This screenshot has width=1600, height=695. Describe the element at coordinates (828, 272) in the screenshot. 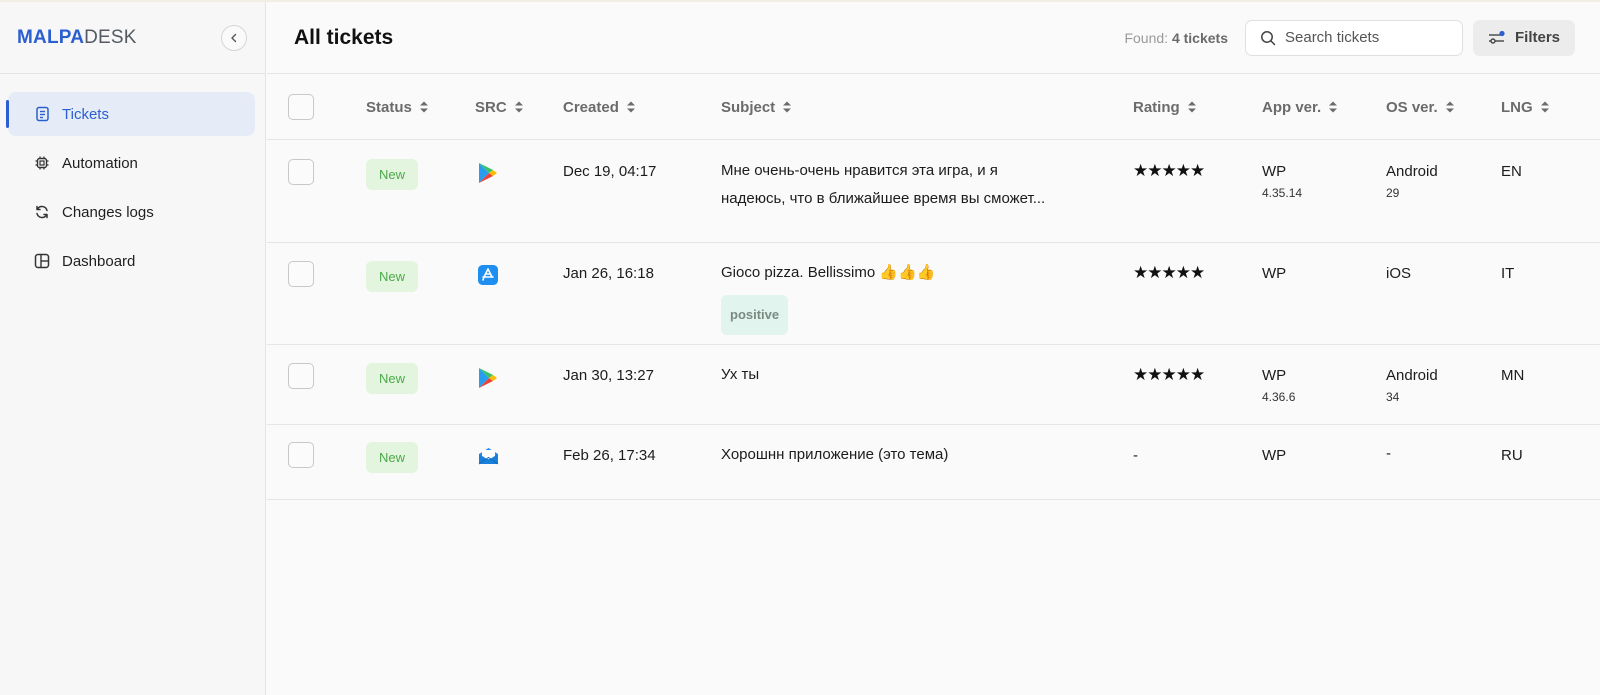

I see `subject-line: Gioco pizza. Bellissimo 👍👍👍` at that location.